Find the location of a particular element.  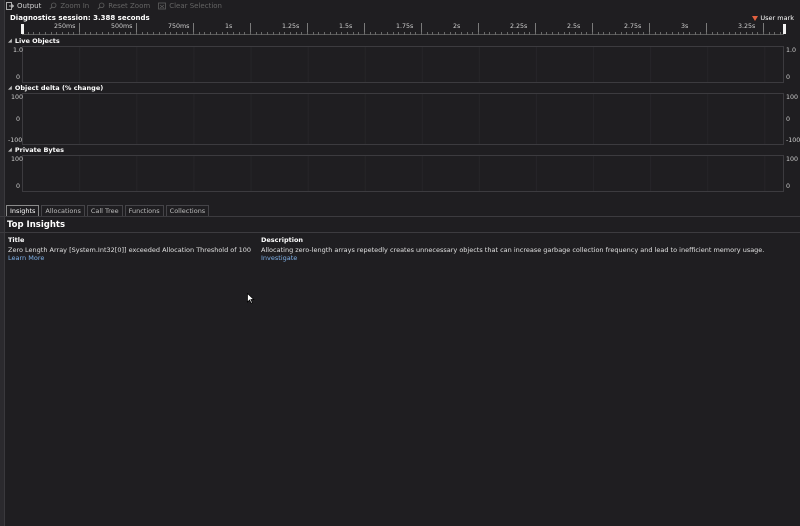

live-objects-graph is located at coordinates (403, 64).